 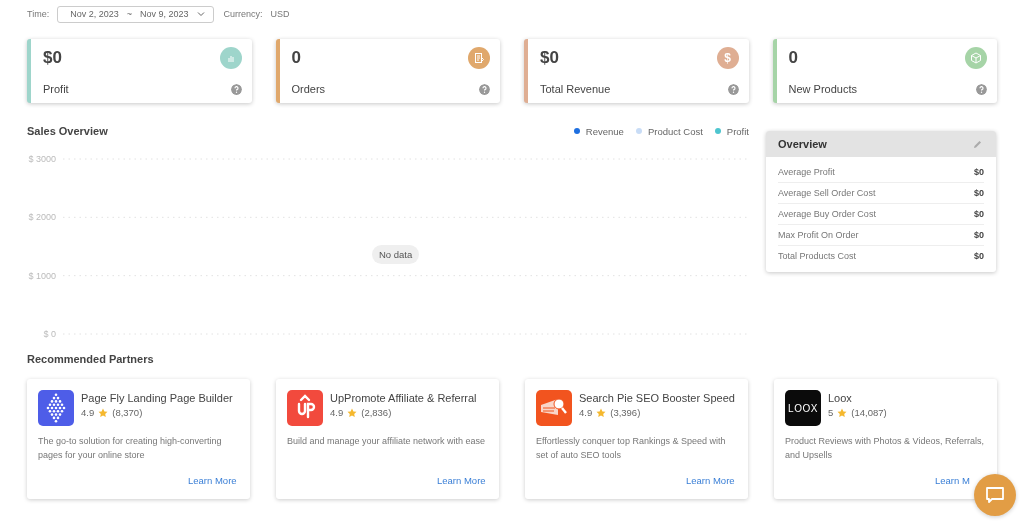 What do you see at coordinates (396, 254) in the screenshot?
I see `no-data-label: No data` at bounding box center [396, 254].